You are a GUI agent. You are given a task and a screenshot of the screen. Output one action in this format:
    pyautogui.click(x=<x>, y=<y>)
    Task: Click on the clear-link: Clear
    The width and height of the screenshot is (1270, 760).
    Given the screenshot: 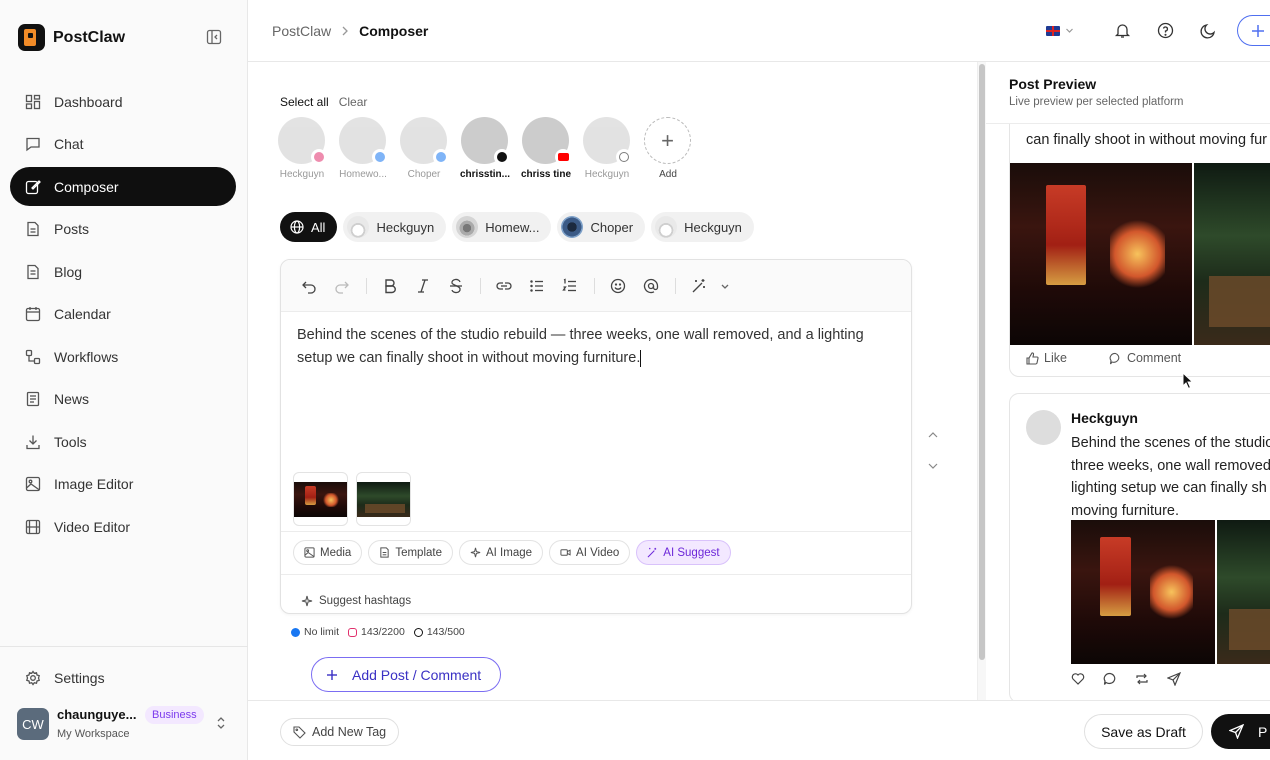 What is the action you would take?
    pyautogui.click(x=353, y=102)
    